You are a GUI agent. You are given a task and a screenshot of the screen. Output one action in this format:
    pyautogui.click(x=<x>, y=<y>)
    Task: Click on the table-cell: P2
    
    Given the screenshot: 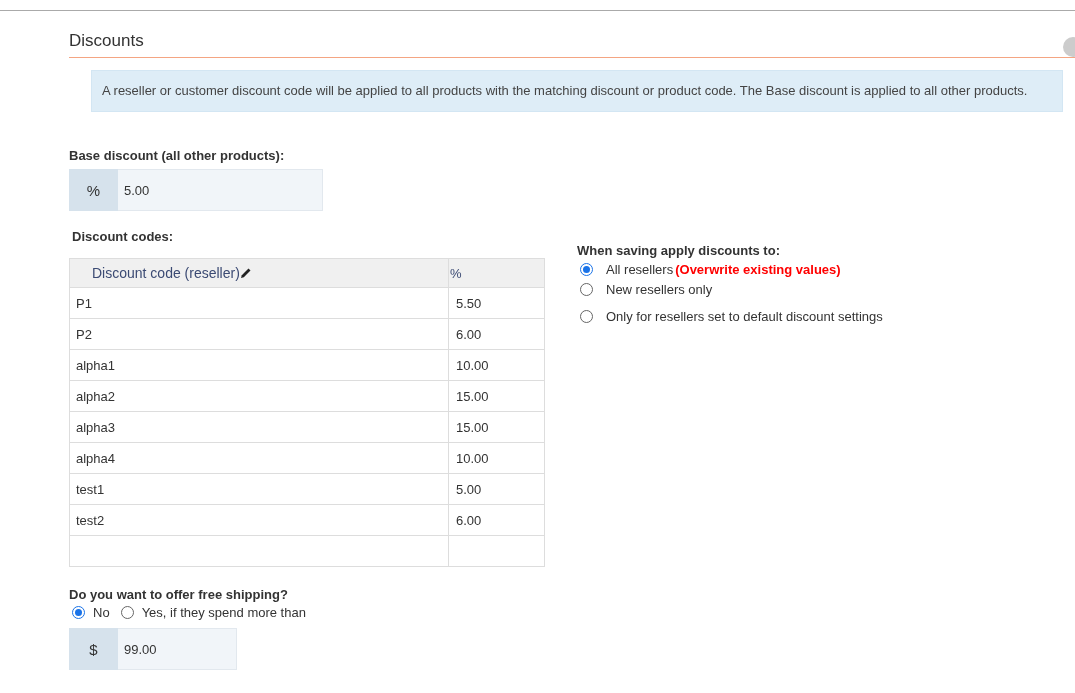 What is the action you would take?
    pyautogui.click(x=259, y=334)
    